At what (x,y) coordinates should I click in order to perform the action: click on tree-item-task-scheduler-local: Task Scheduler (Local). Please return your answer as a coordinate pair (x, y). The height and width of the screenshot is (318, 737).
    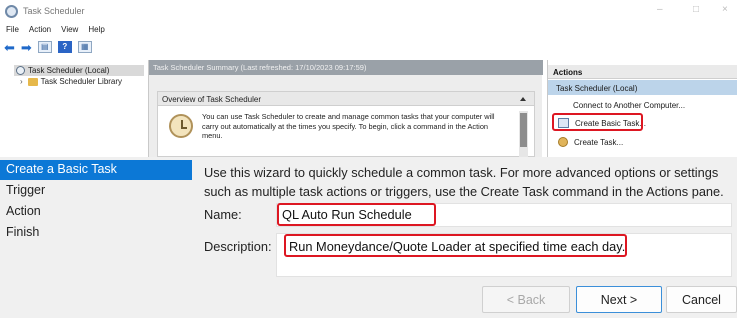
    Looking at the image, I should click on (79, 70).